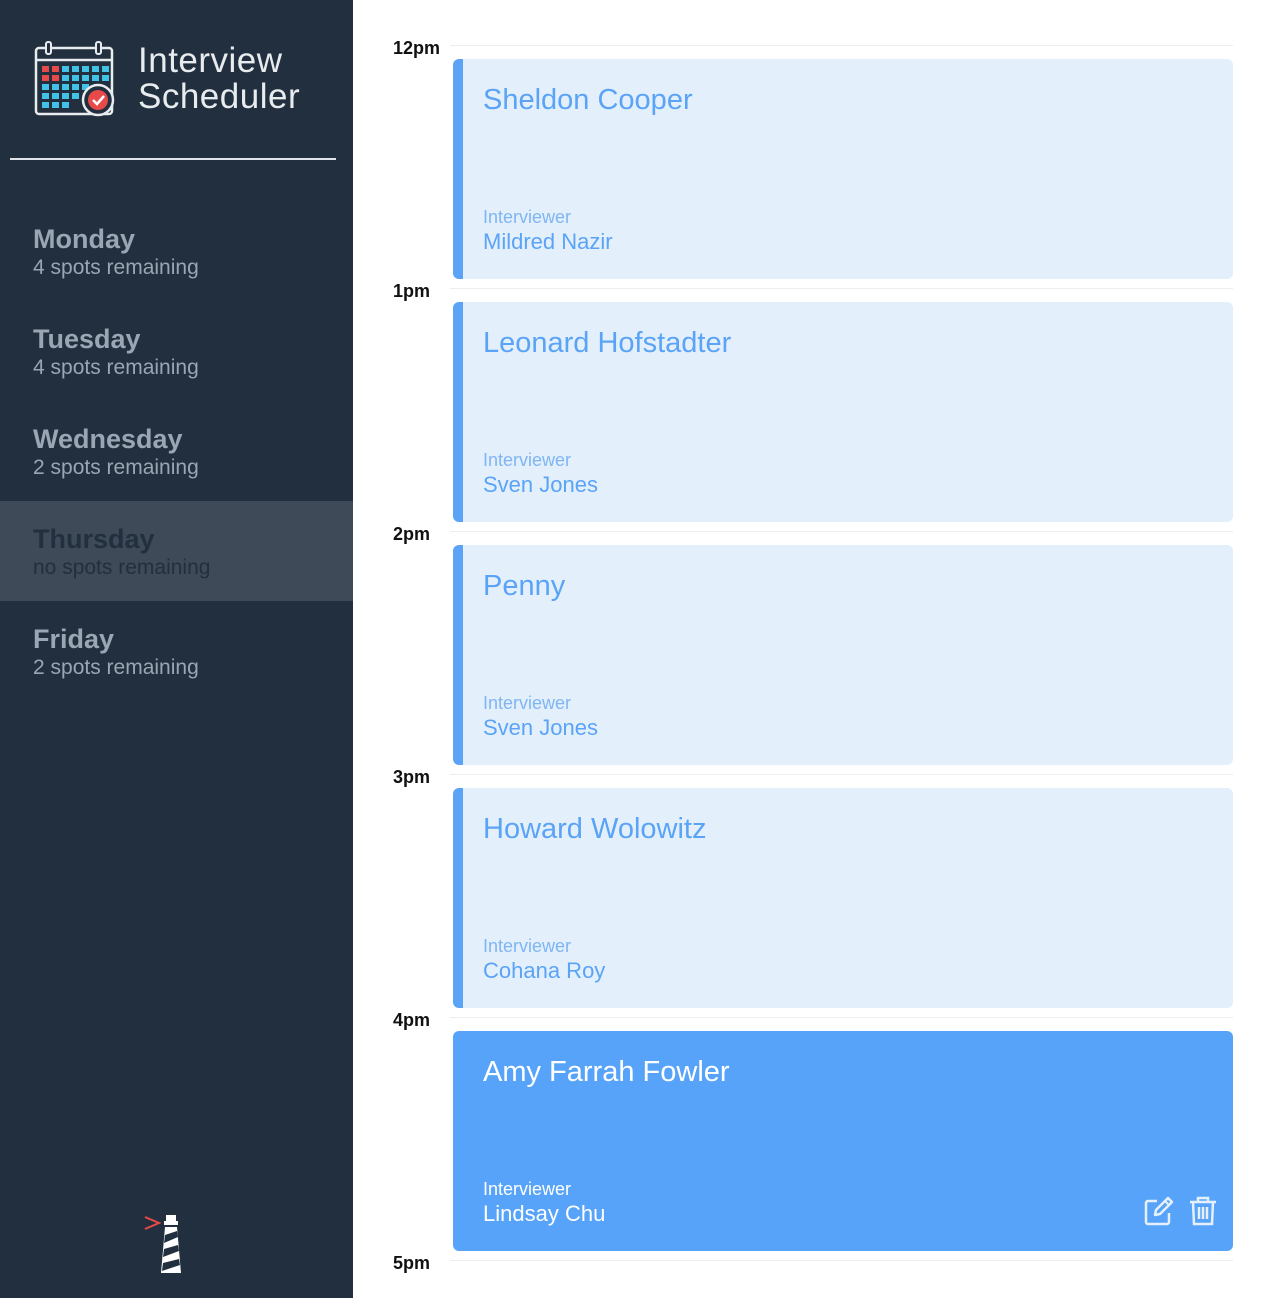 This screenshot has height=1298, width=1267. I want to click on time-label: 12pm, so click(417, 48).